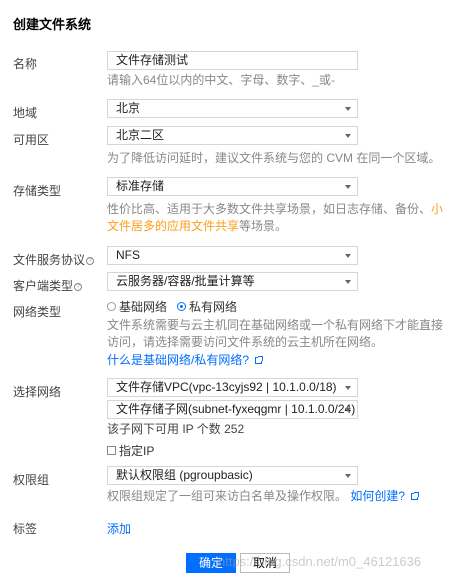  Describe the element at coordinates (140, 135) in the screenshot. I see `zone-select-value: 北京二区` at that location.